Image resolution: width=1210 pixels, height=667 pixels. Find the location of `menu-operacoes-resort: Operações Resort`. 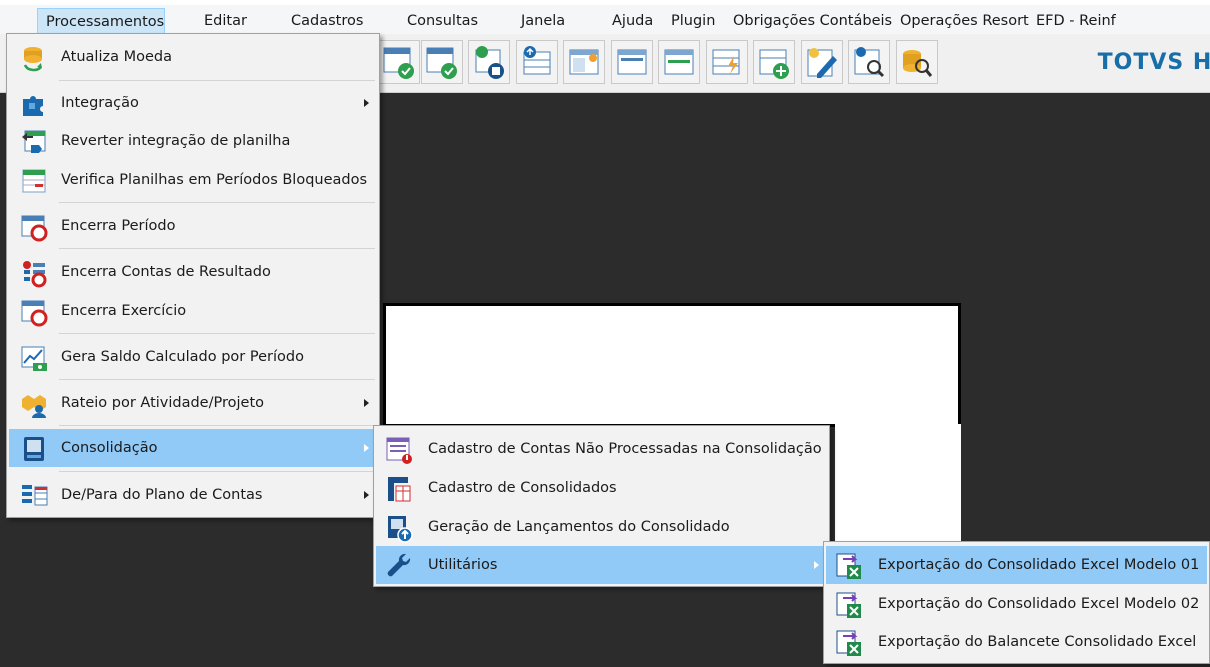

menu-operacoes-resort: Operações Resort is located at coordinates (964, 21).